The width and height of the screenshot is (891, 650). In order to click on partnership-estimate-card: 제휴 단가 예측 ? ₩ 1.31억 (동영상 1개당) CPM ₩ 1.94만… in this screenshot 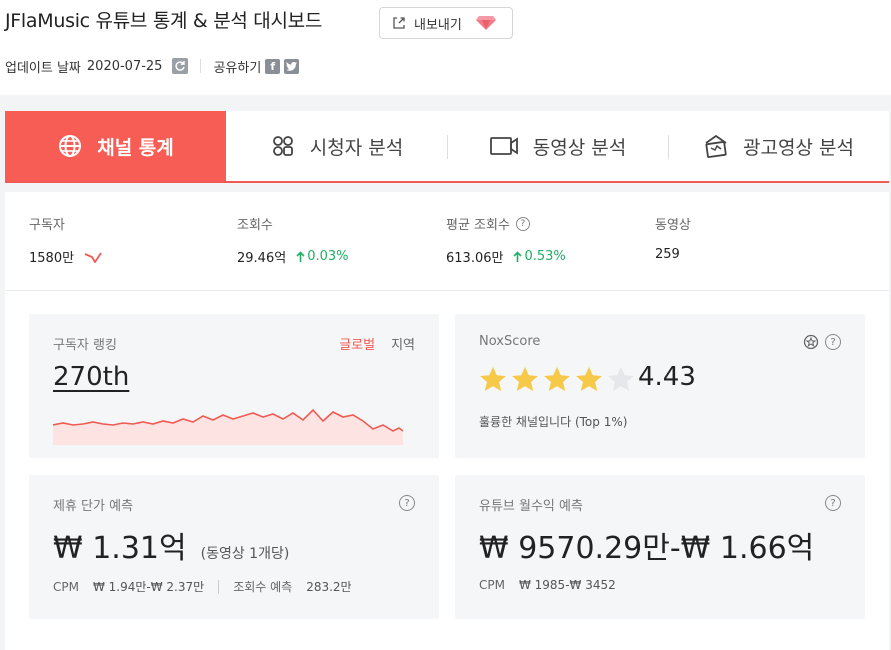, I will do `click(234, 547)`.